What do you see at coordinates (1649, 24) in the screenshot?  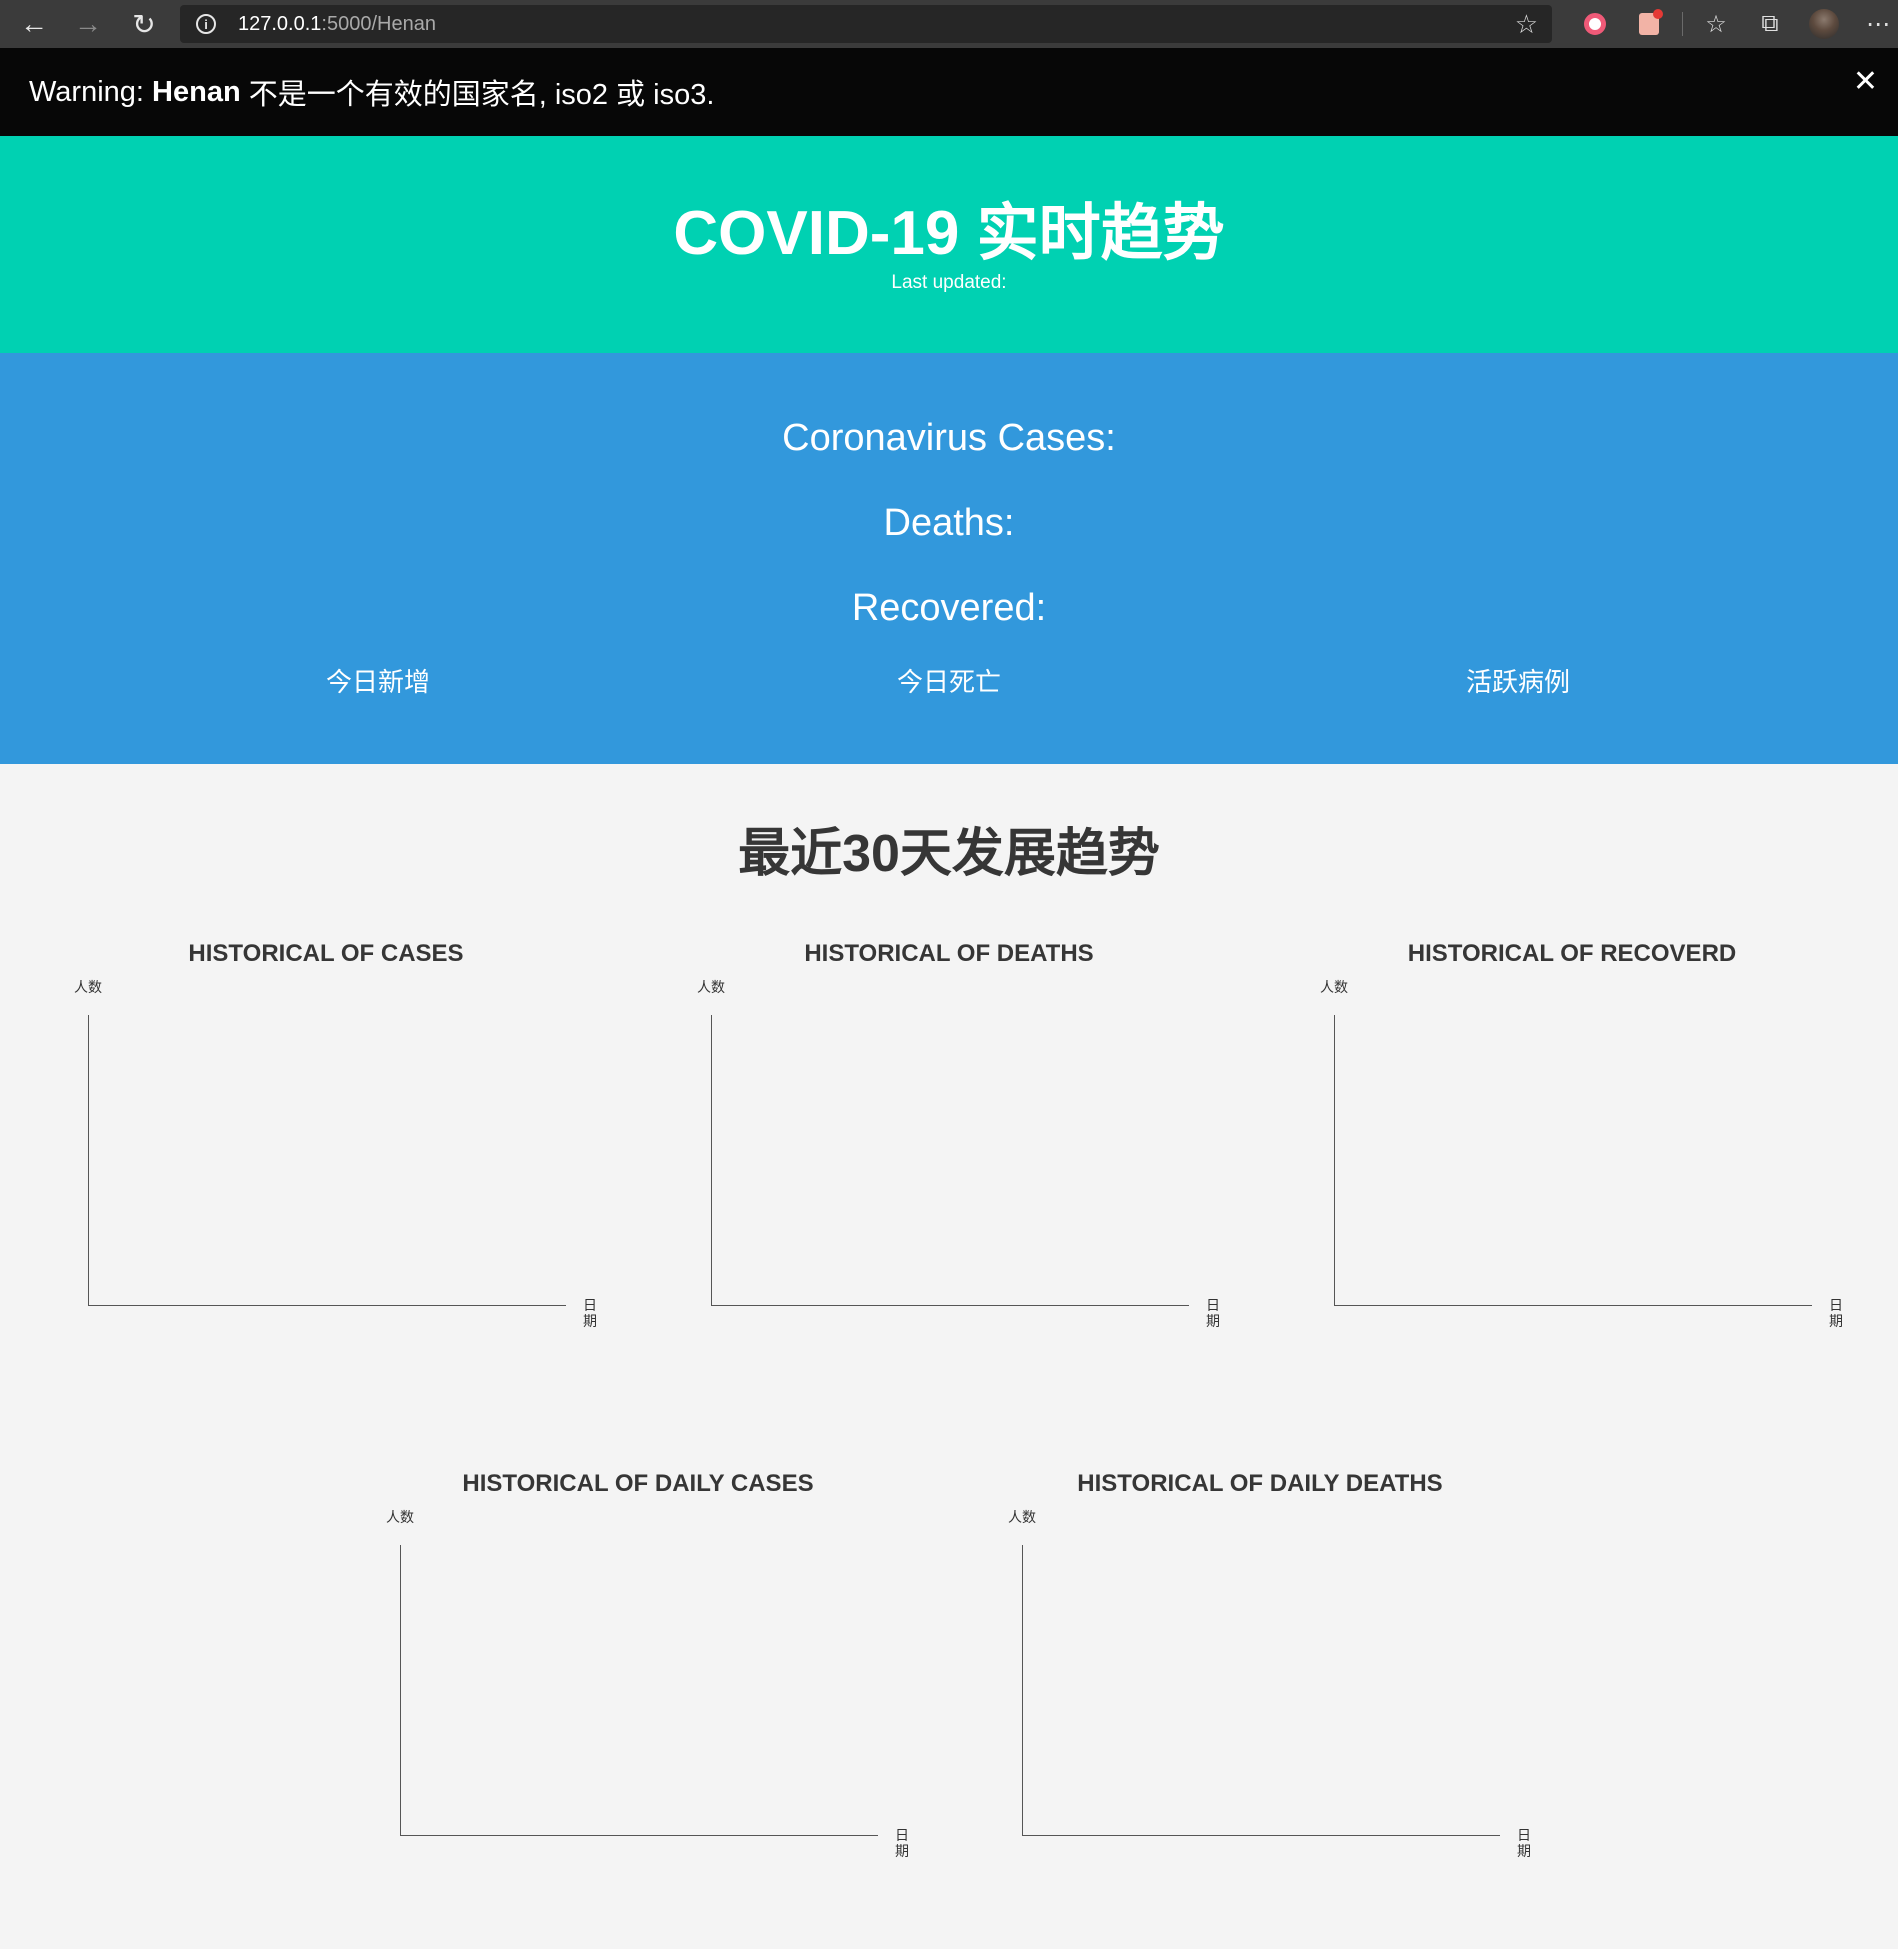 I see `extension-badge-icon` at bounding box center [1649, 24].